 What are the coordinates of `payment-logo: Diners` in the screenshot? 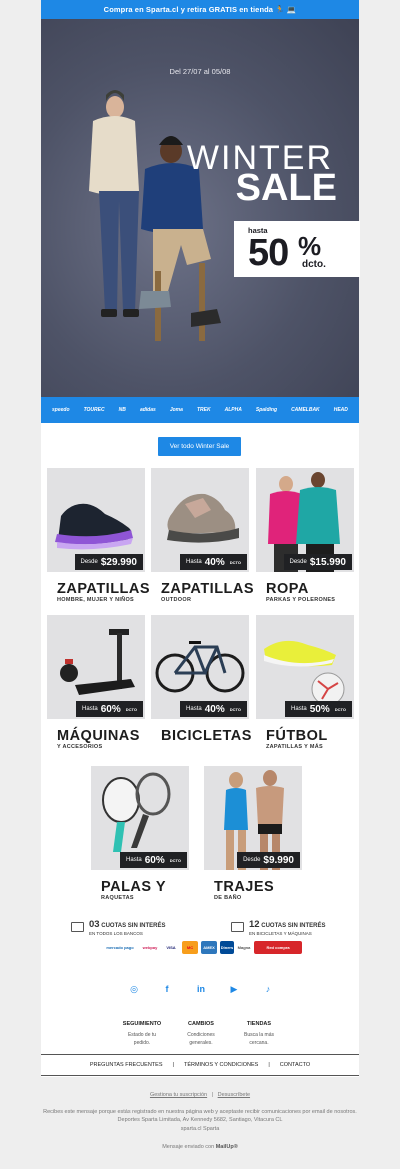 It's located at (227, 947).